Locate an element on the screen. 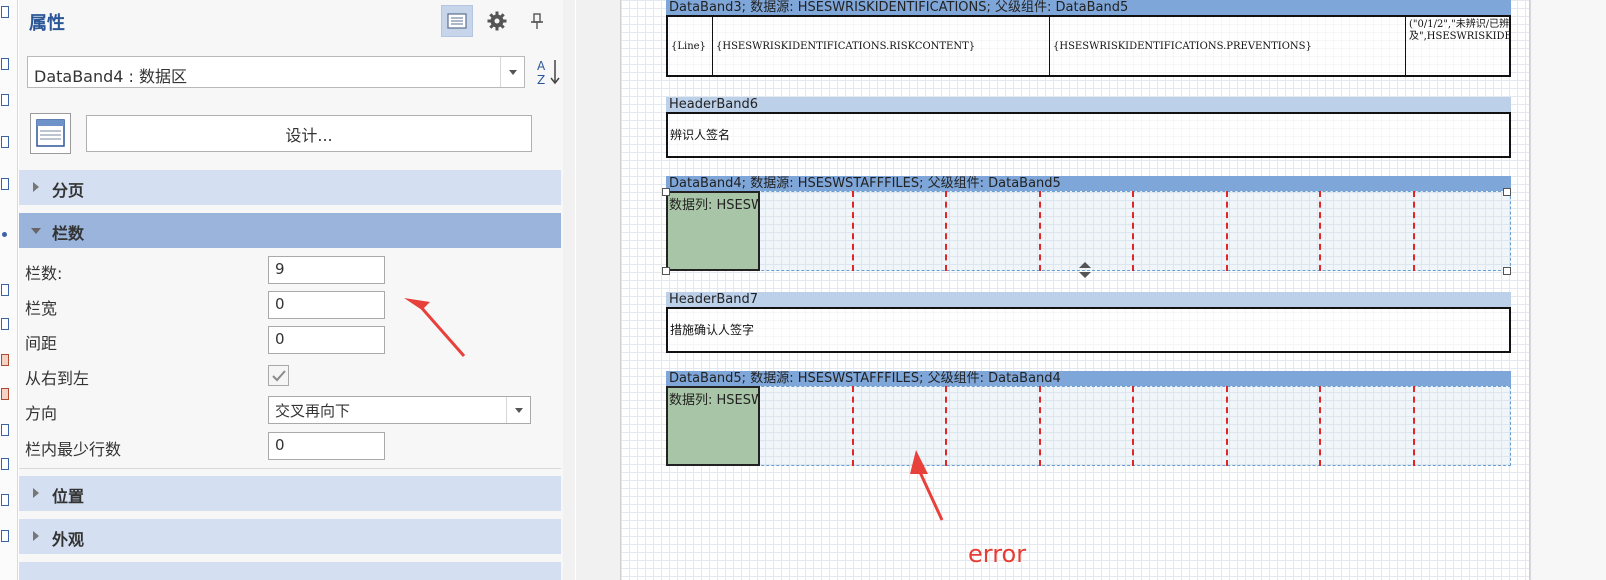  section-position: 位置 is located at coordinates (290, 493).